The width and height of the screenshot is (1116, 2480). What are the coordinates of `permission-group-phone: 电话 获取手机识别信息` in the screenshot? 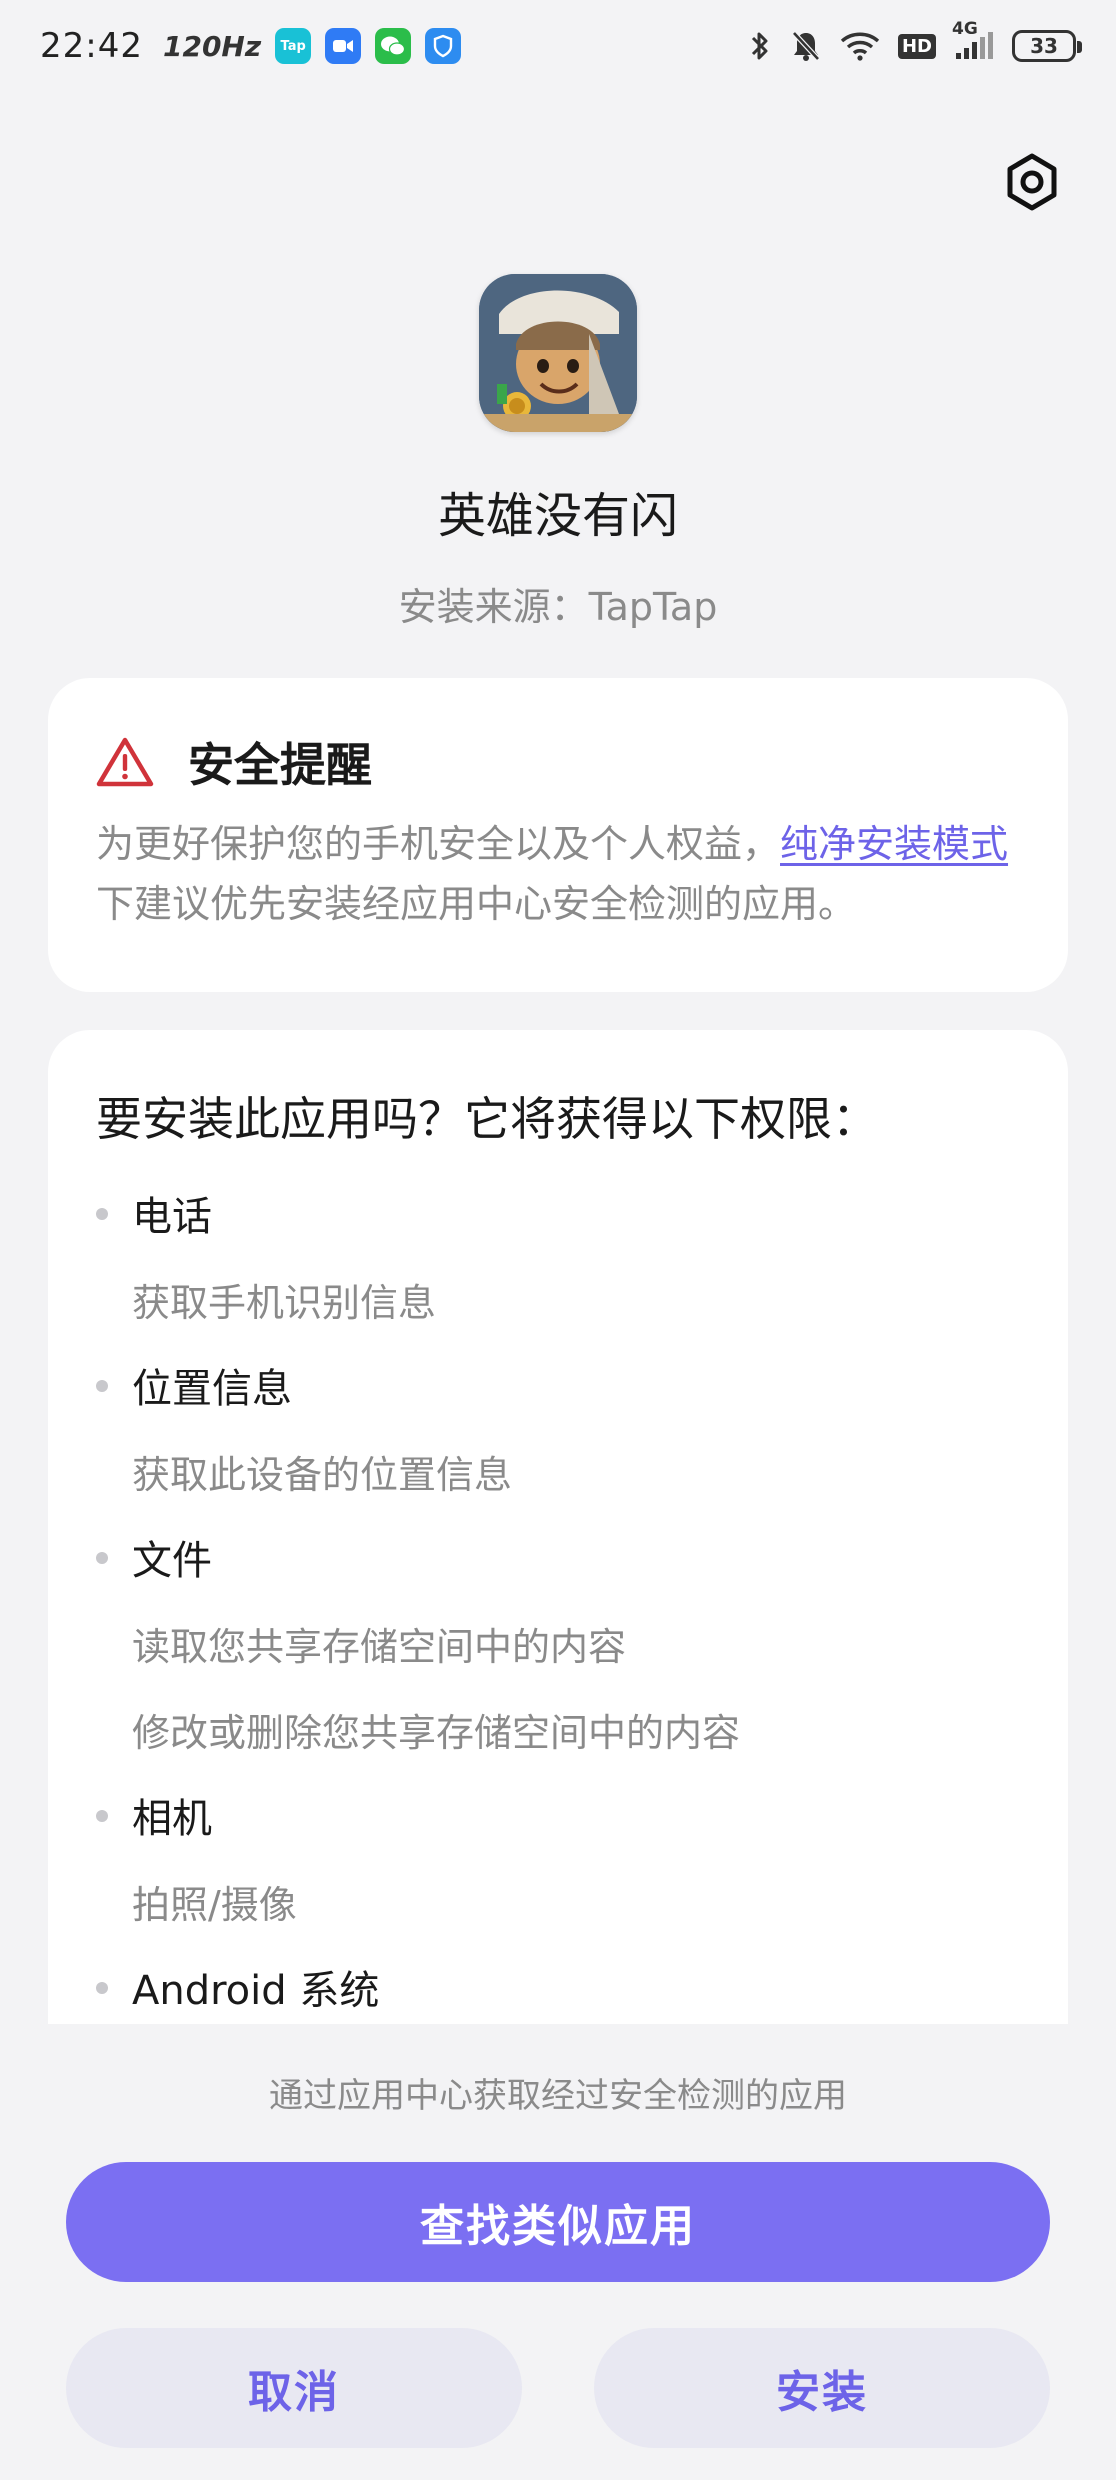 It's located at (558, 1256).